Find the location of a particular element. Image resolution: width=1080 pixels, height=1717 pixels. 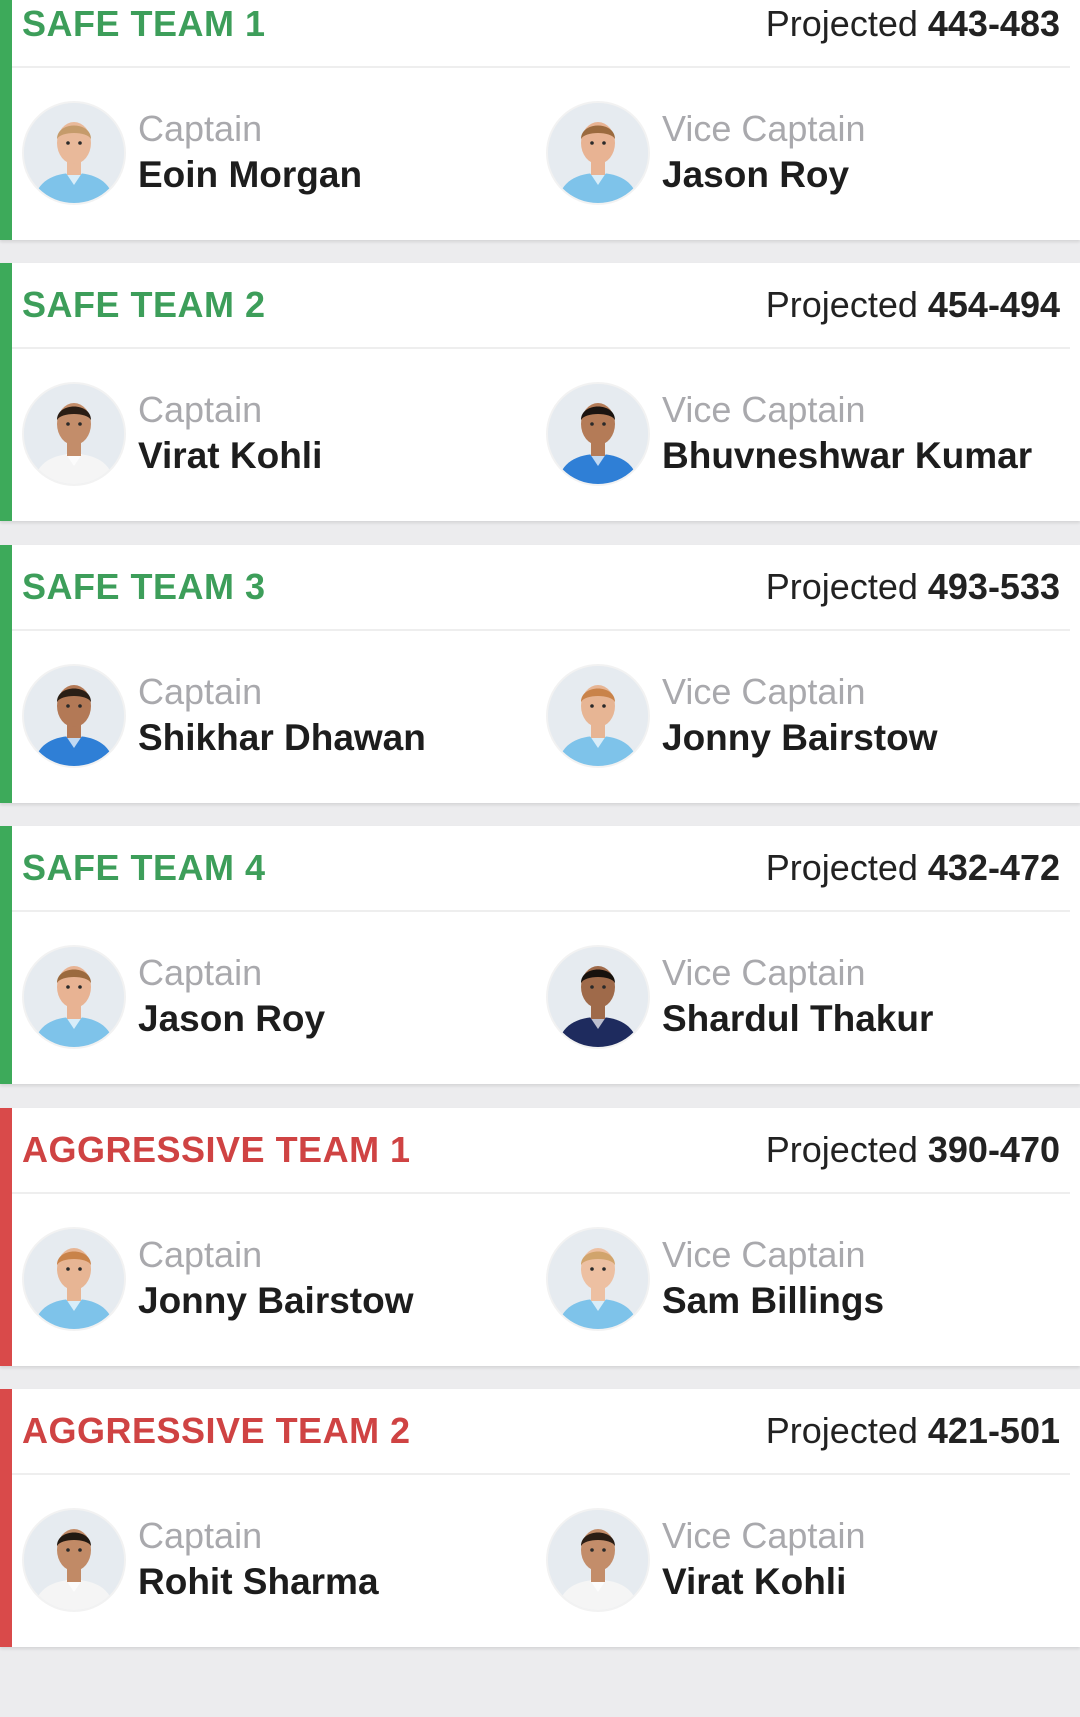

captain-slot: Captain Rohit Sharma is located at coordinates (284, 1560).